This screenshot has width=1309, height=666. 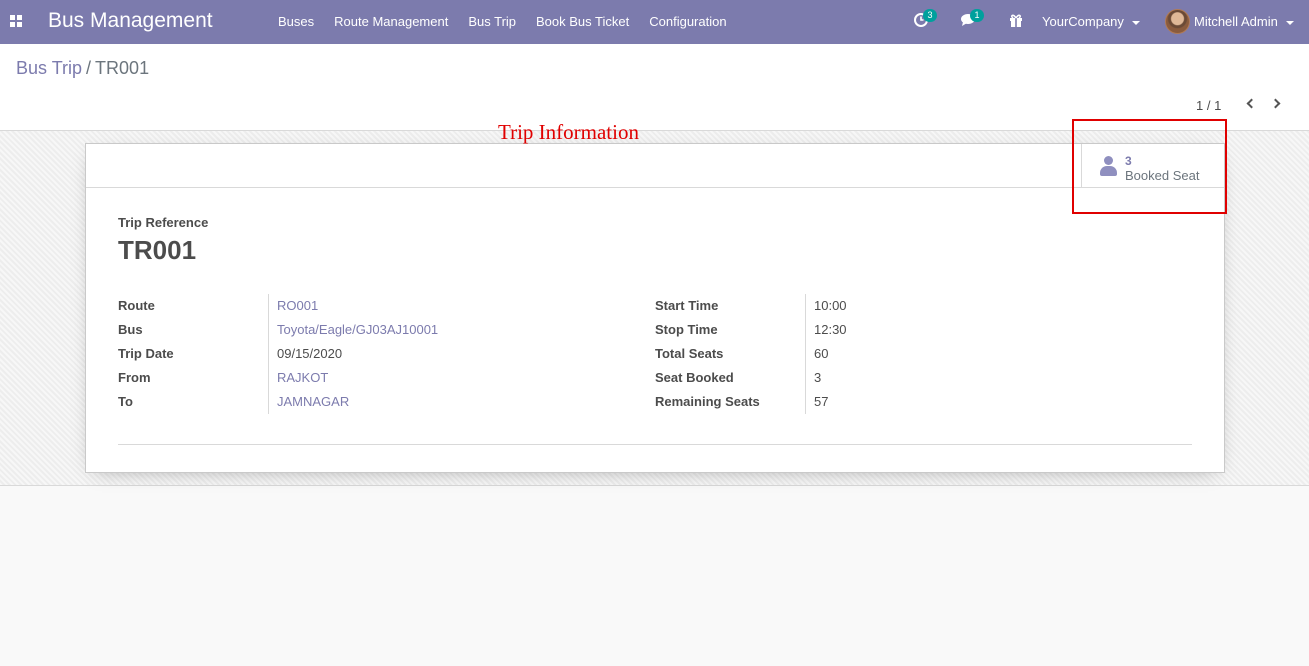 What do you see at coordinates (905, 402) in the screenshot?
I see `field-row-remaining-seats: Remaining Seats 57` at bounding box center [905, 402].